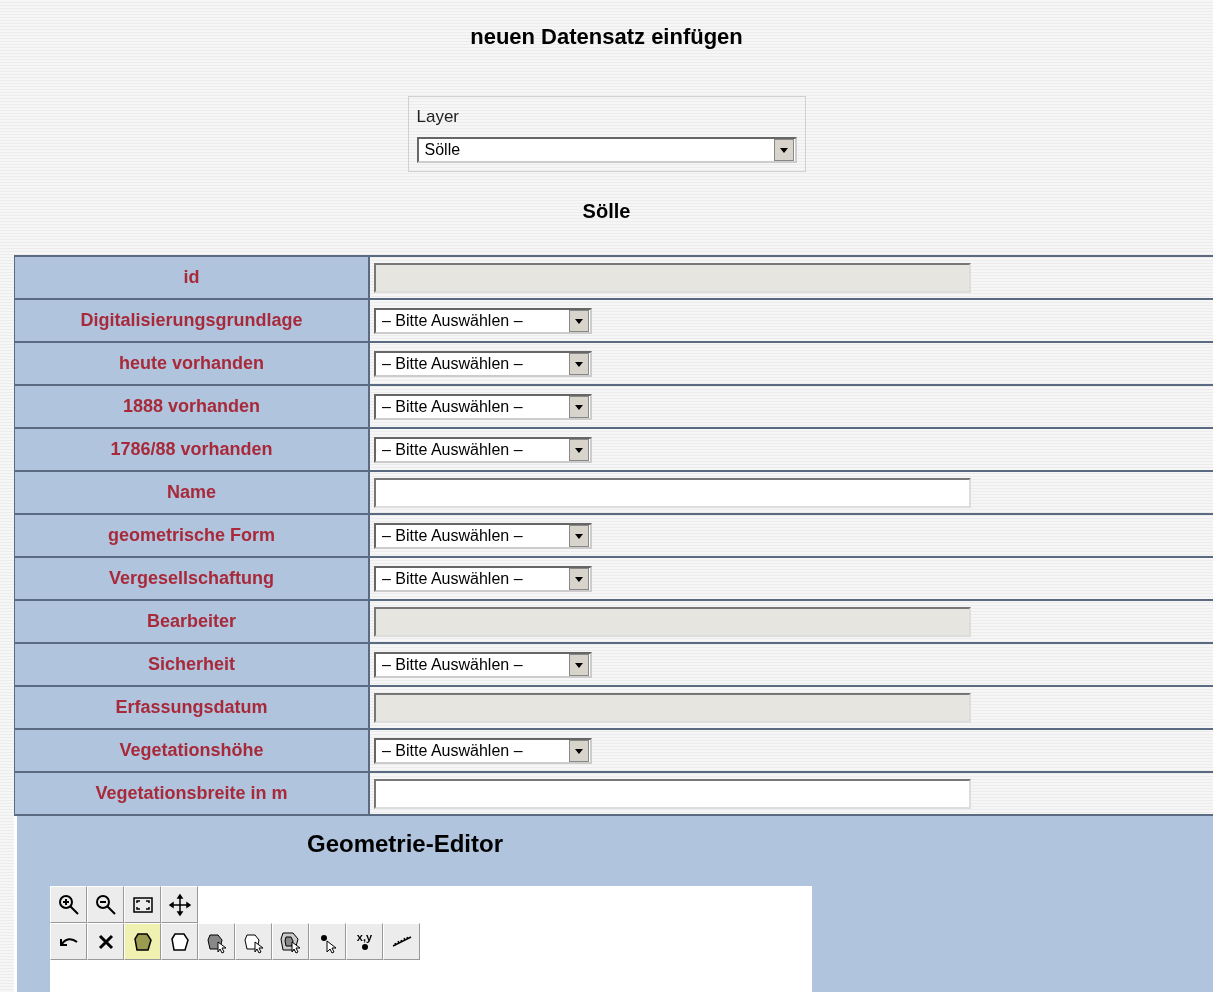  Describe the element at coordinates (192, 320) in the screenshot. I see `field-label: Digitalisierungsgrundlage` at that location.